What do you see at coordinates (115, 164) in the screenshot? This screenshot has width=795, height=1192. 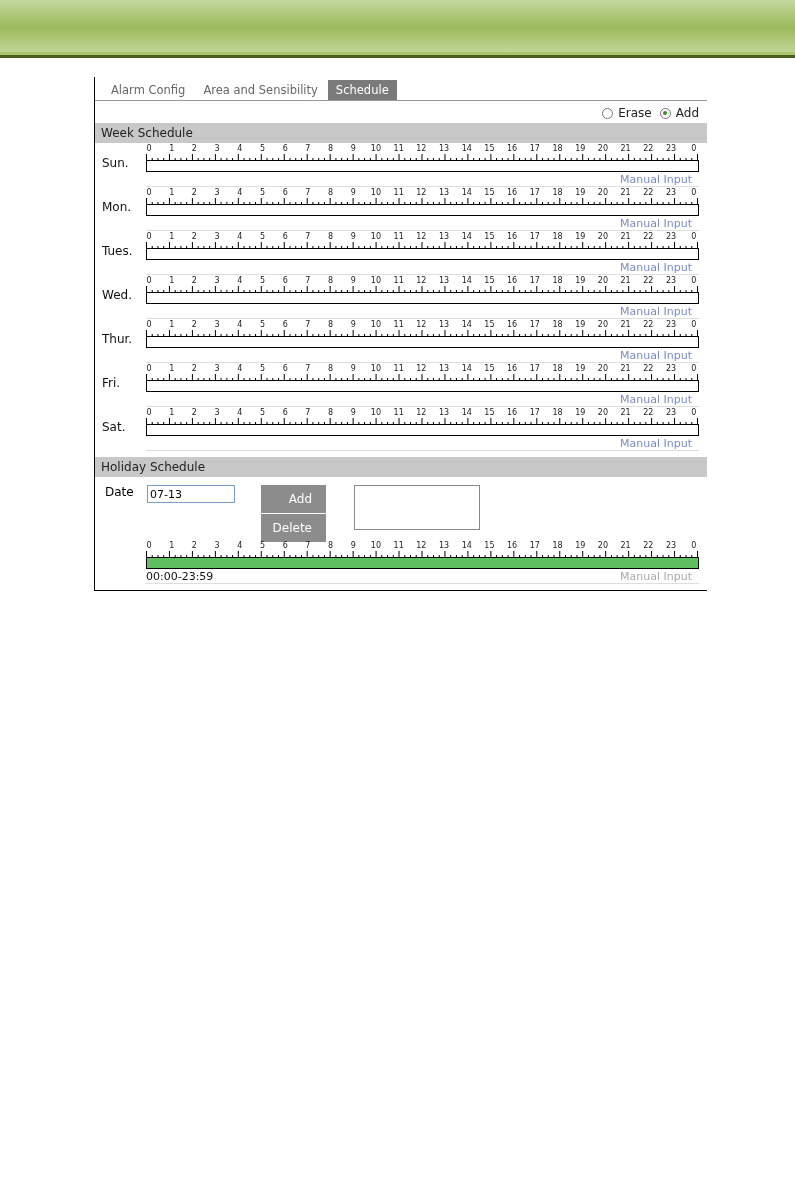 I see `day-label: Sun.` at bounding box center [115, 164].